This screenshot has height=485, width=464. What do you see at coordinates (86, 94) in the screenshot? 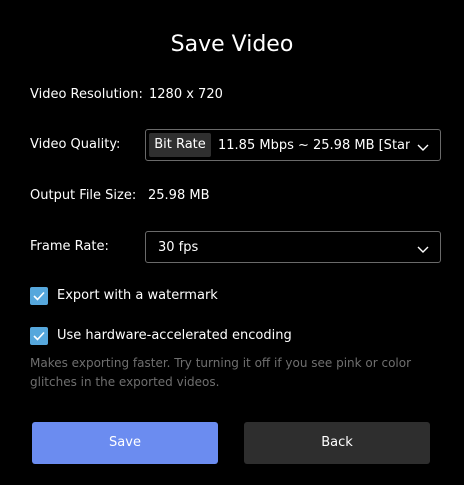
I see `video-resolution-label: Video Resolution:` at bounding box center [86, 94].